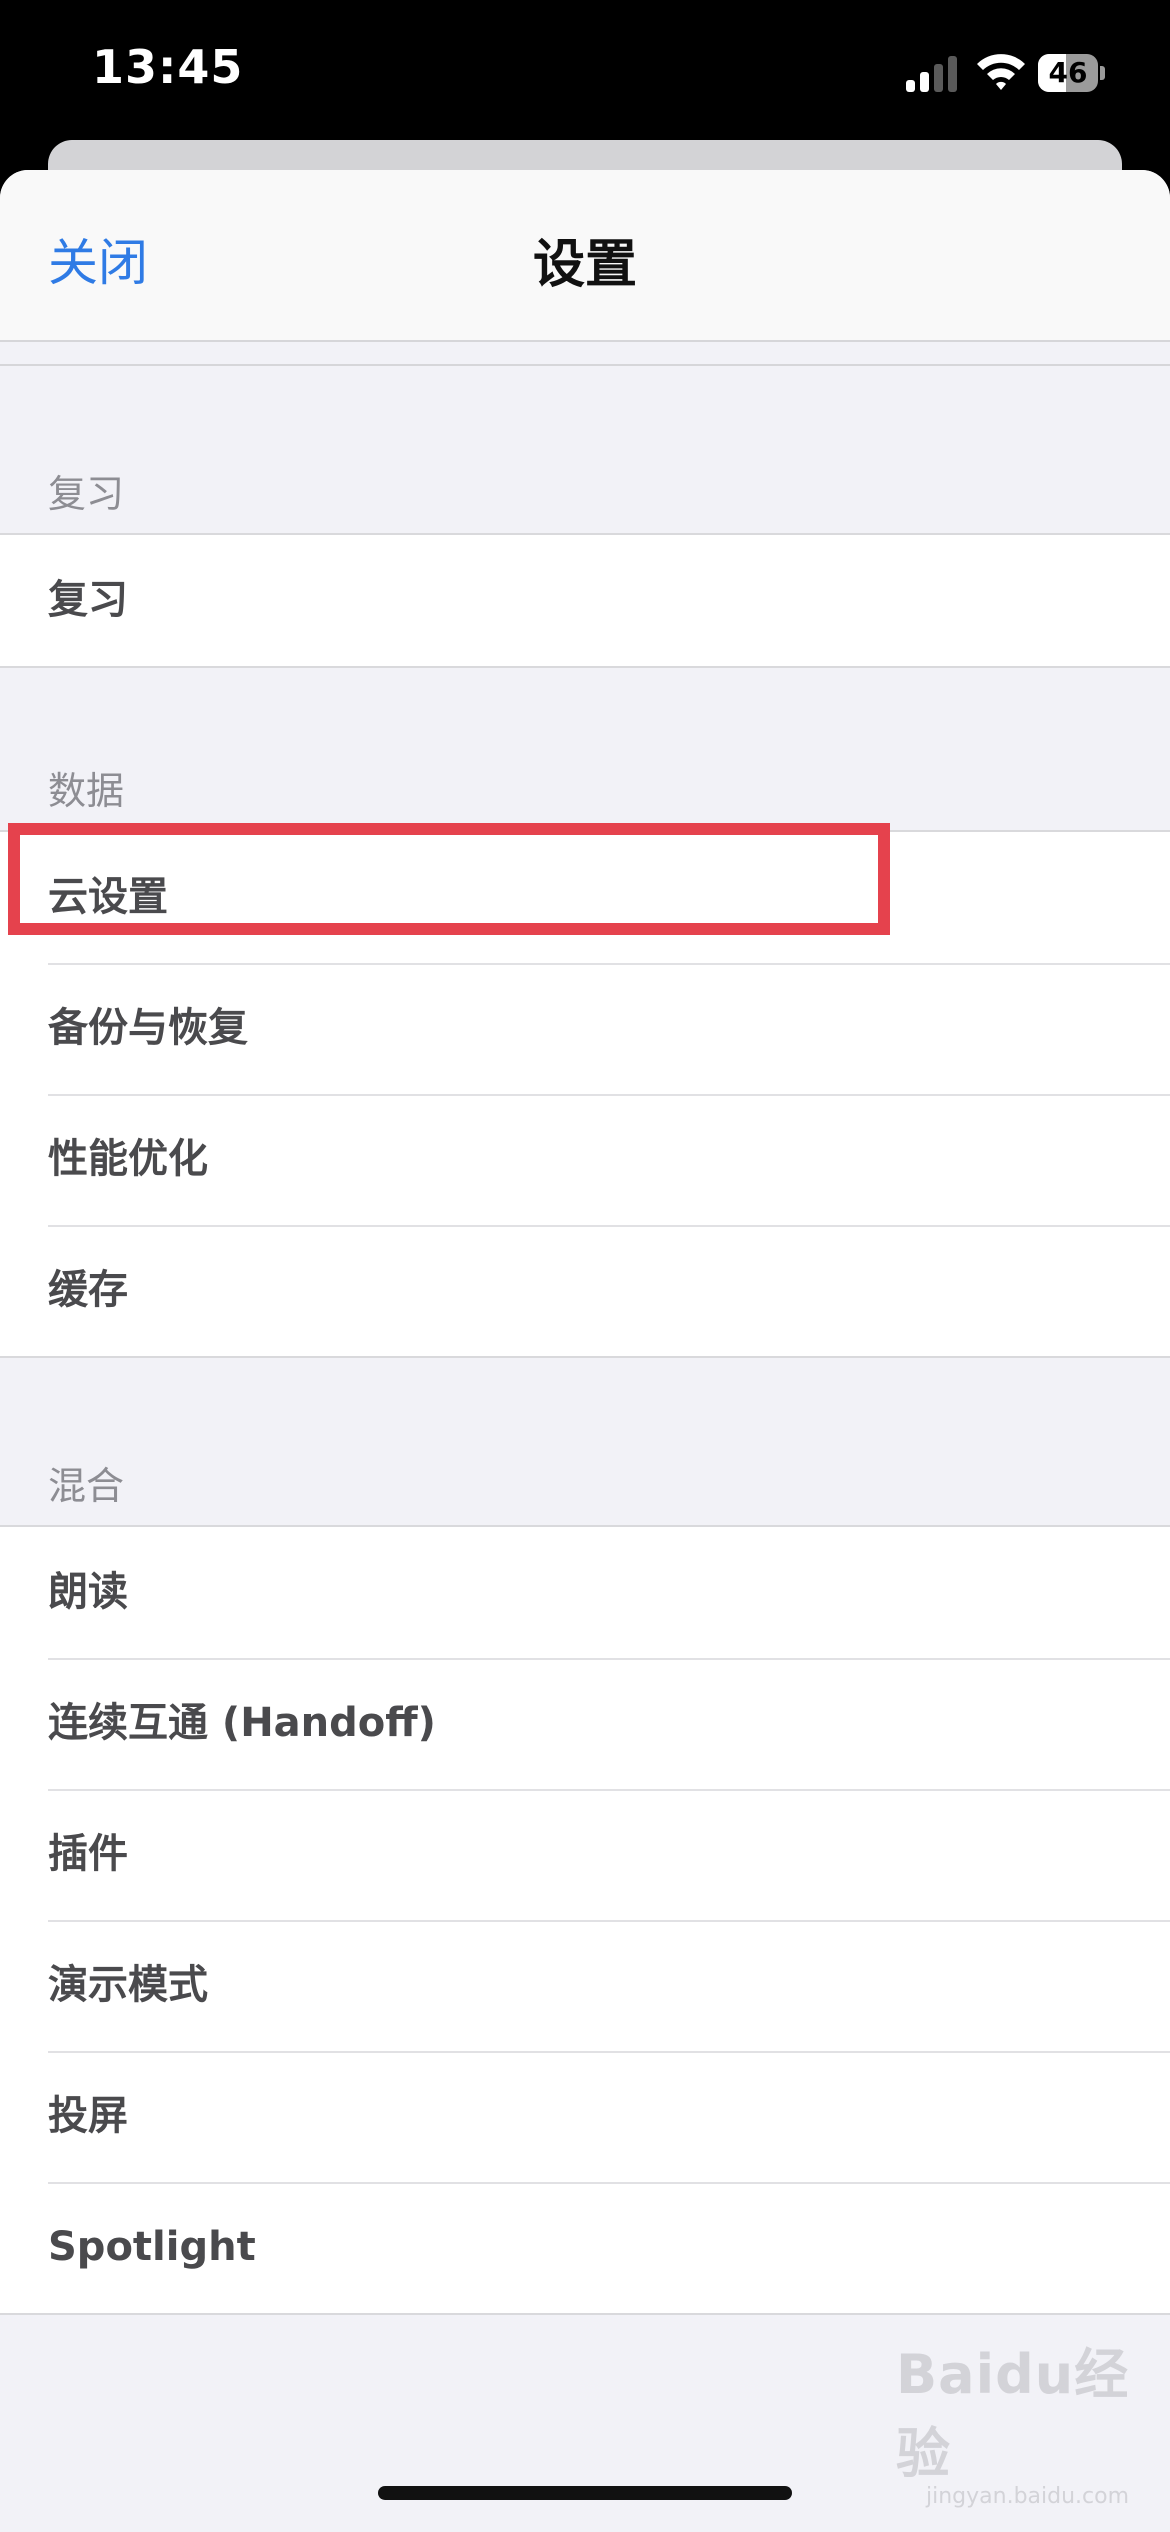 Image resolution: width=1170 pixels, height=2532 pixels. What do you see at coordinates (88, 1854) in the screenshot?
I see `settings-item-label: 插件` at bounding box center [88, 1854].